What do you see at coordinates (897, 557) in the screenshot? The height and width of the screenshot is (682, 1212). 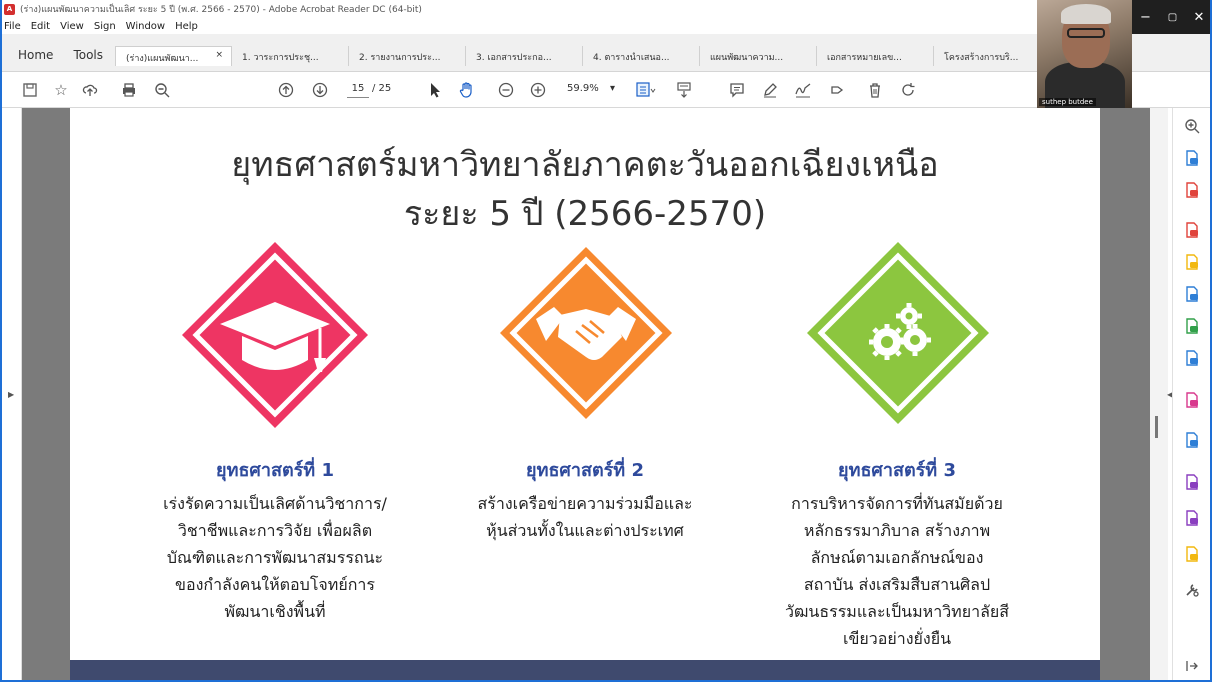 I see `strategy-3-line: ลักษณ์ตามเอกลักษณ์ของ` at bounding box center [897, 557].